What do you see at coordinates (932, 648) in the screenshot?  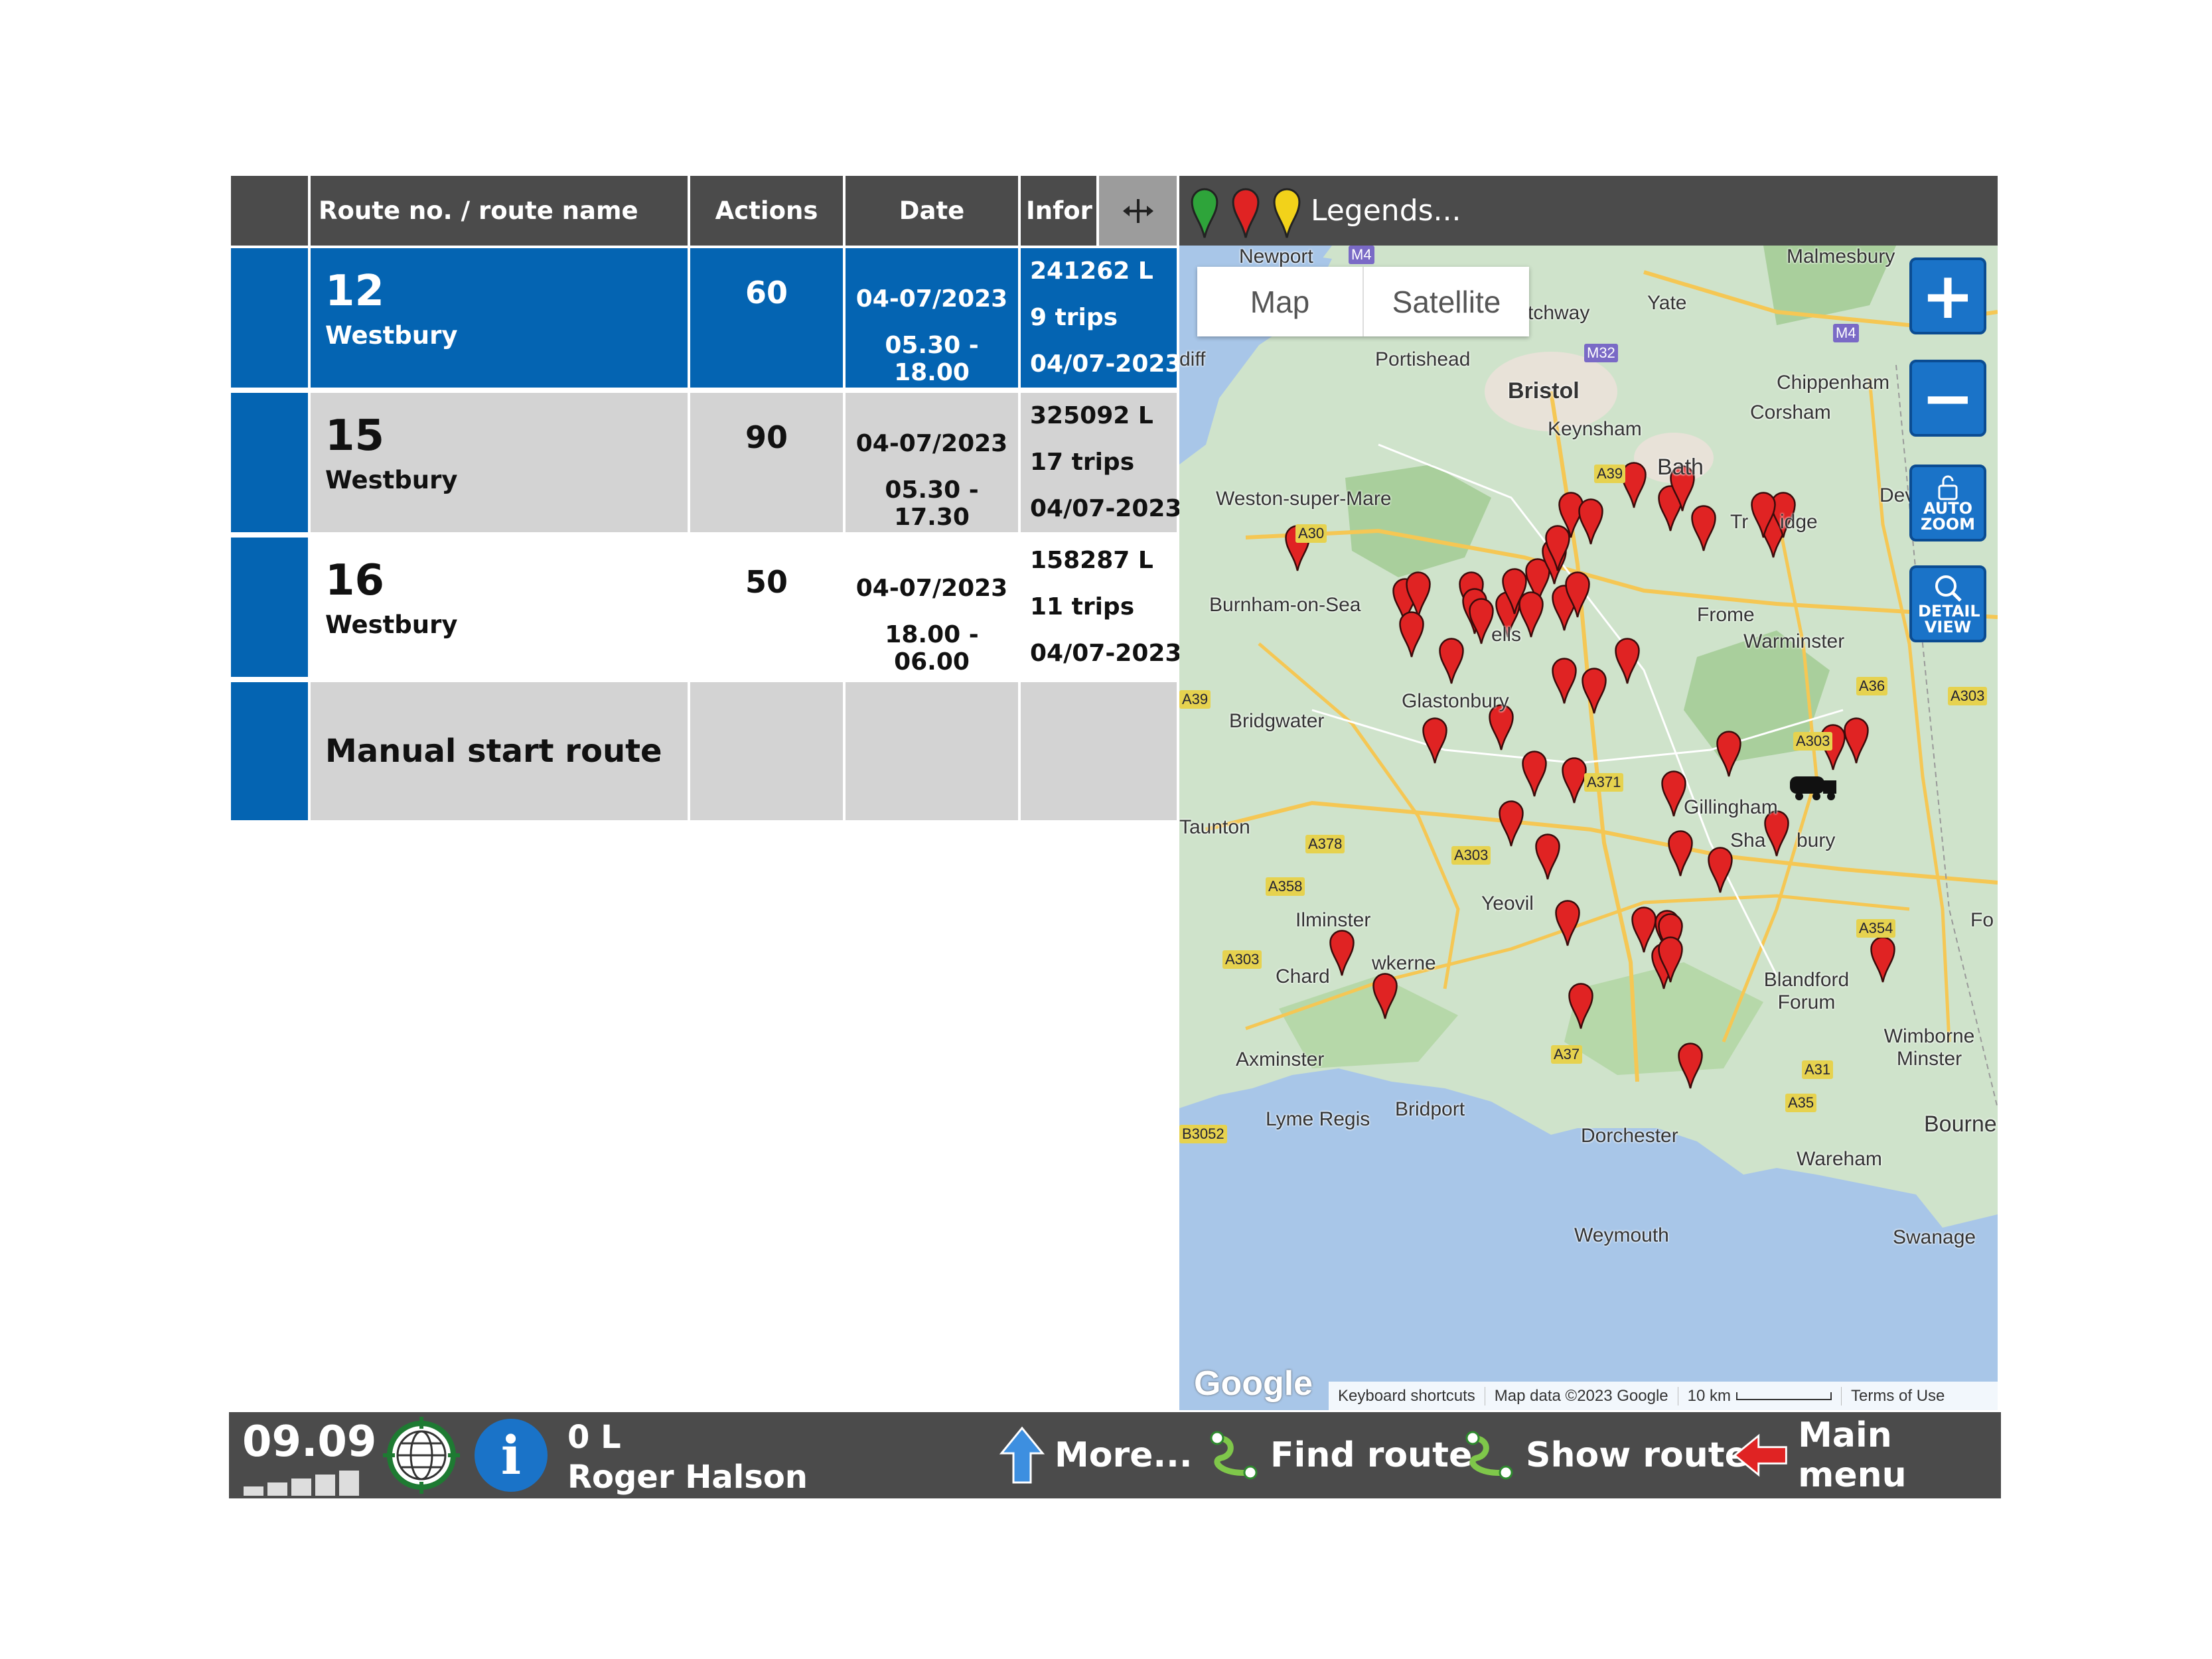 I see `route-time: 18.00 - 06.00` at bounding box center [932, 648].